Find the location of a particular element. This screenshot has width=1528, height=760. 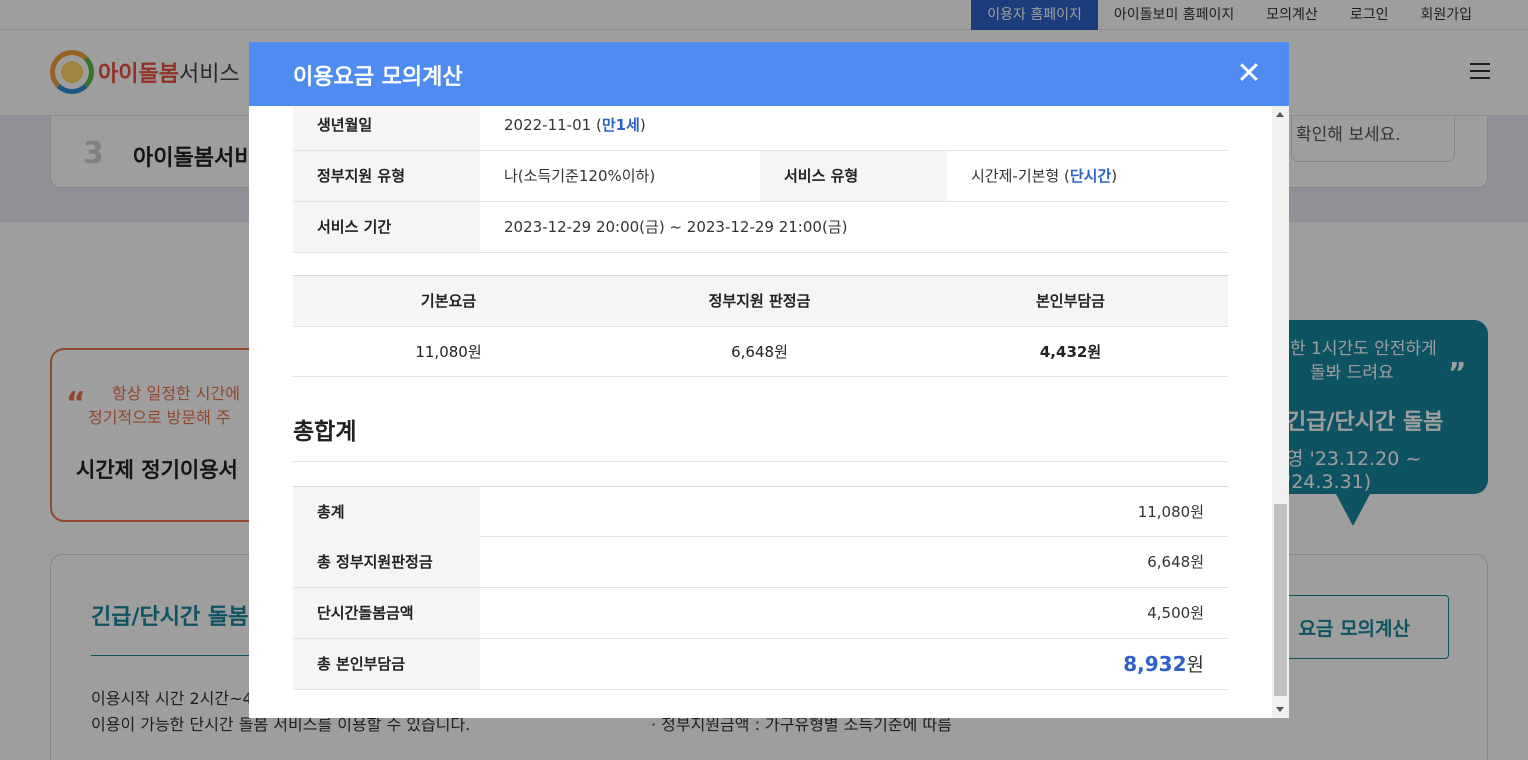

scrollbar-thumb is located at coordinates (1280, 600).